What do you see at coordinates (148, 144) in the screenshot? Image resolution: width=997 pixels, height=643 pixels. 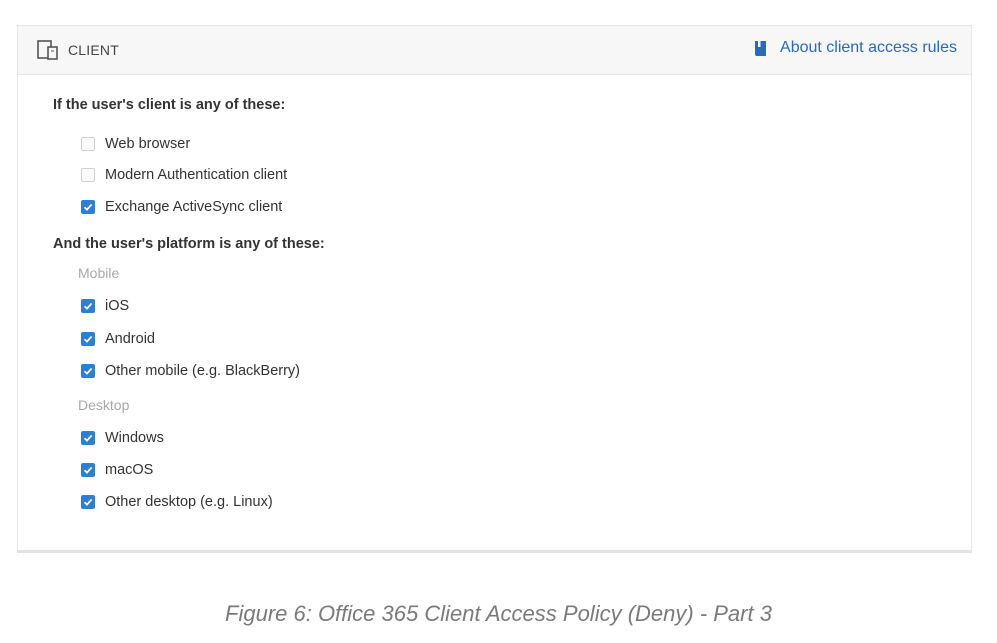 I see `option-label: Web browser` at bounding box center [148, 144].